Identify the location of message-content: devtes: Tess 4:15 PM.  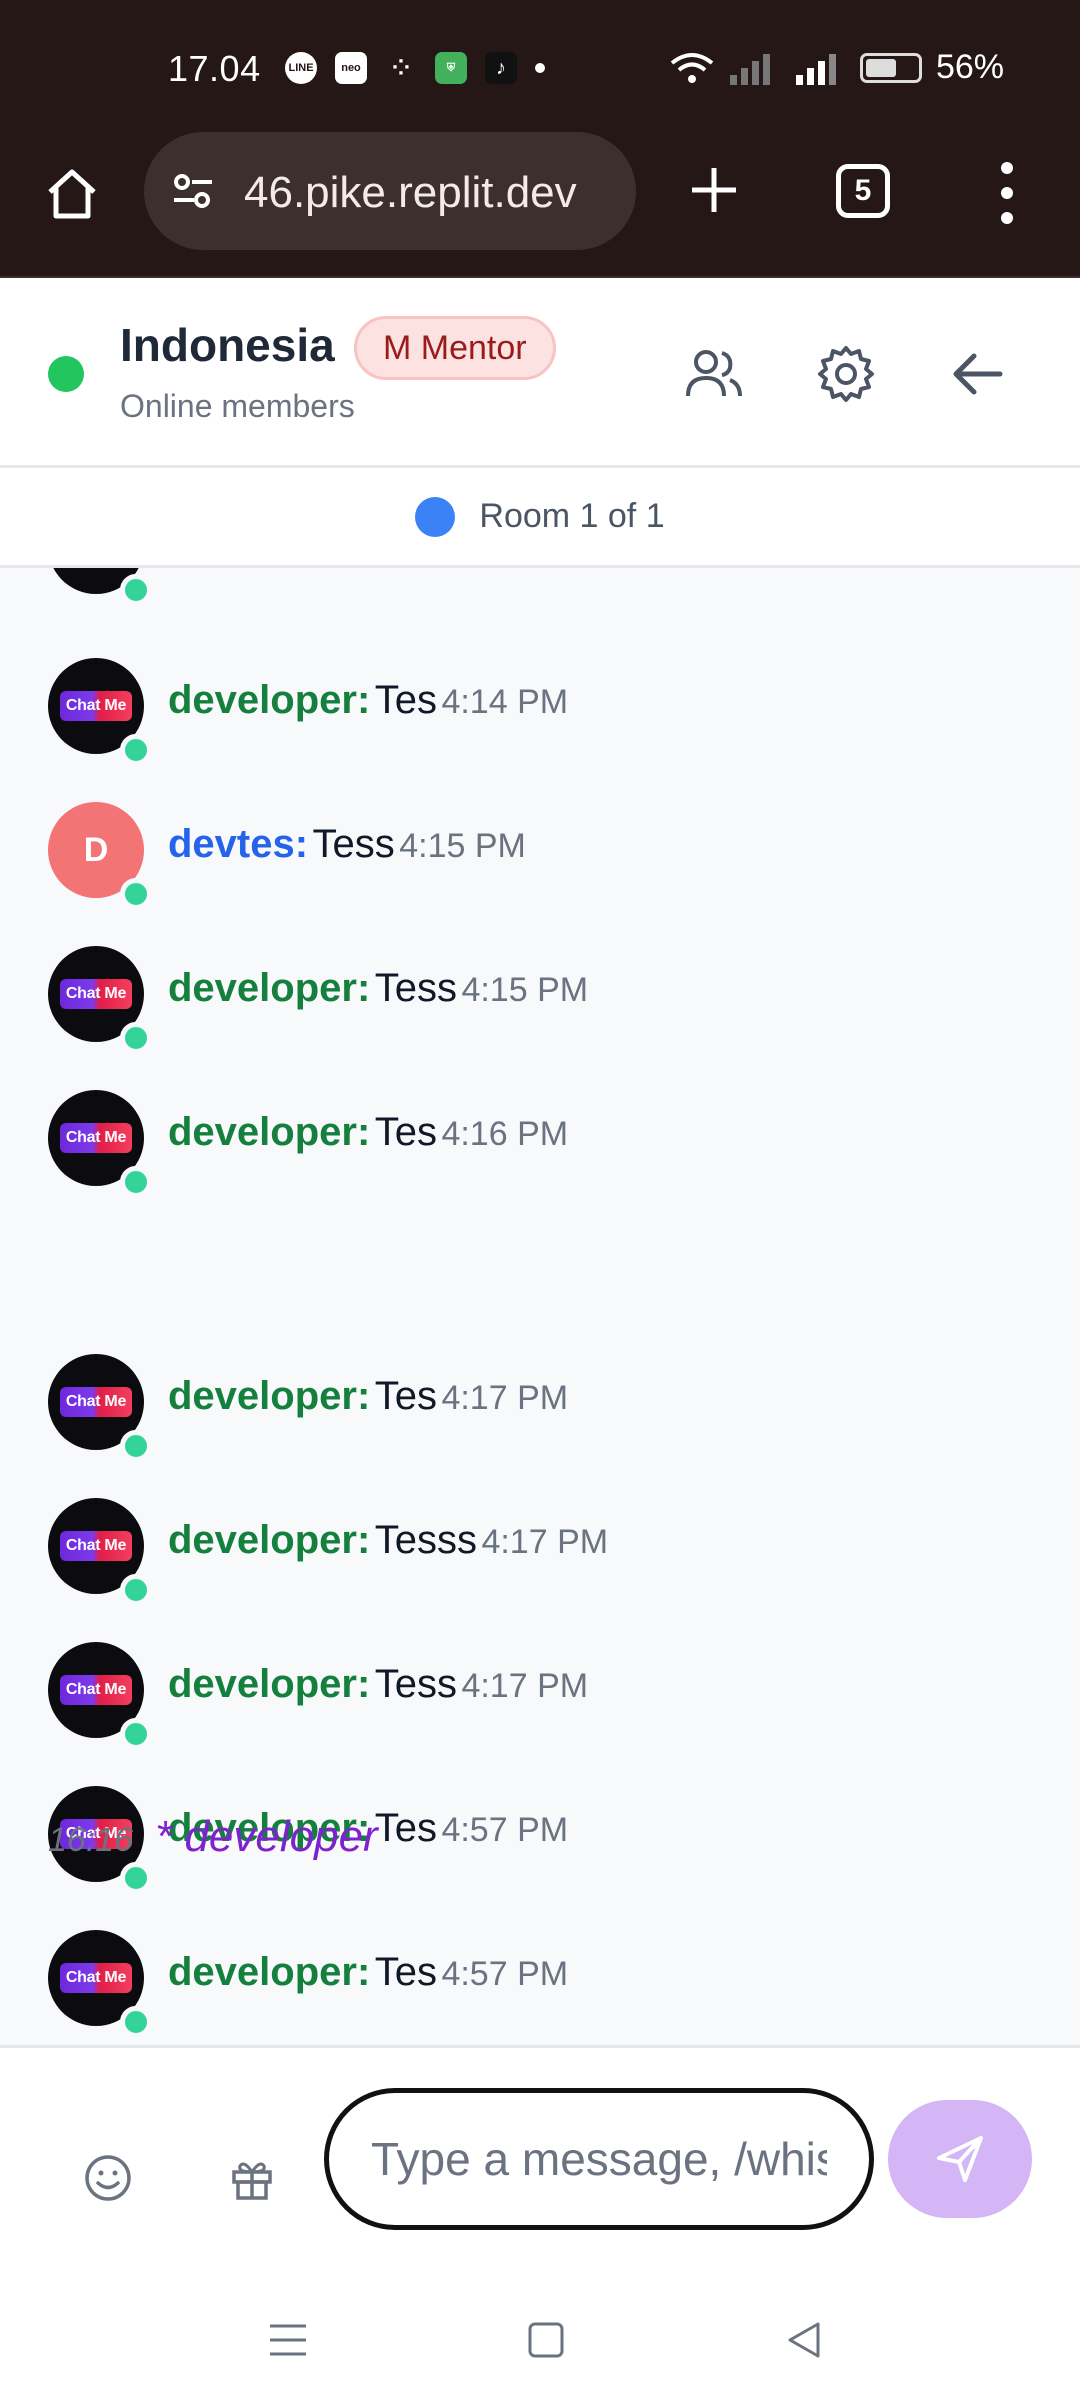
(347, 844).